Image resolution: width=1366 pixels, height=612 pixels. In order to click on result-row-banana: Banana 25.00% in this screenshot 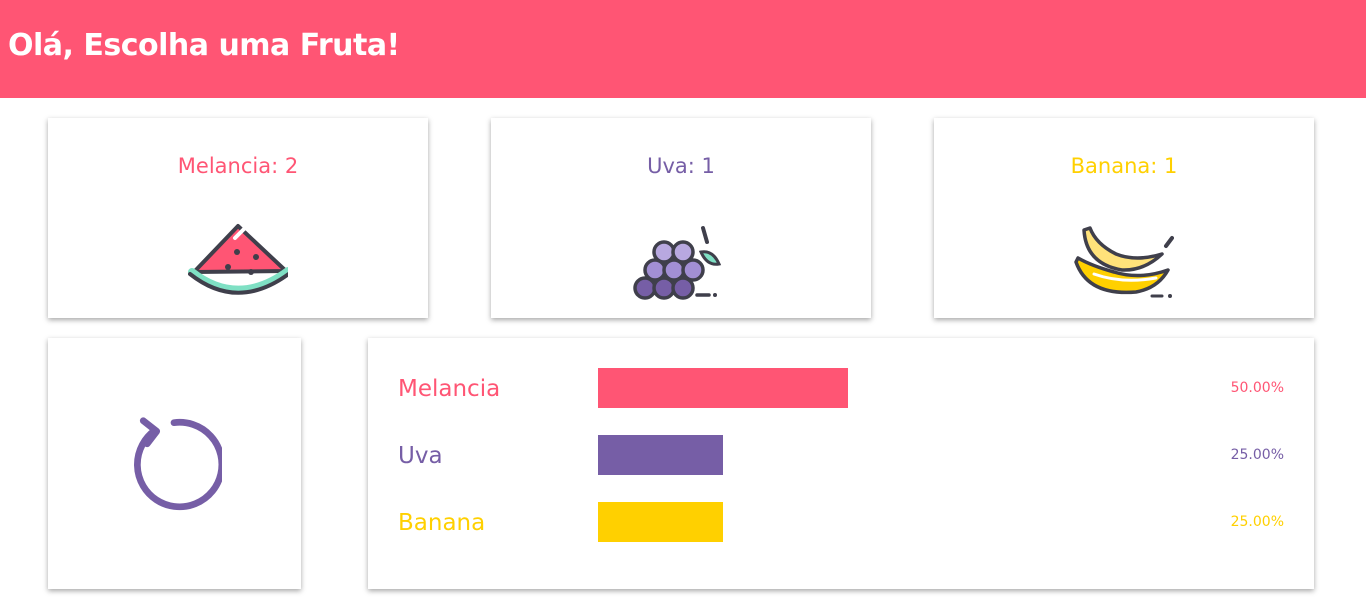, I will do `click(841, 522)`.